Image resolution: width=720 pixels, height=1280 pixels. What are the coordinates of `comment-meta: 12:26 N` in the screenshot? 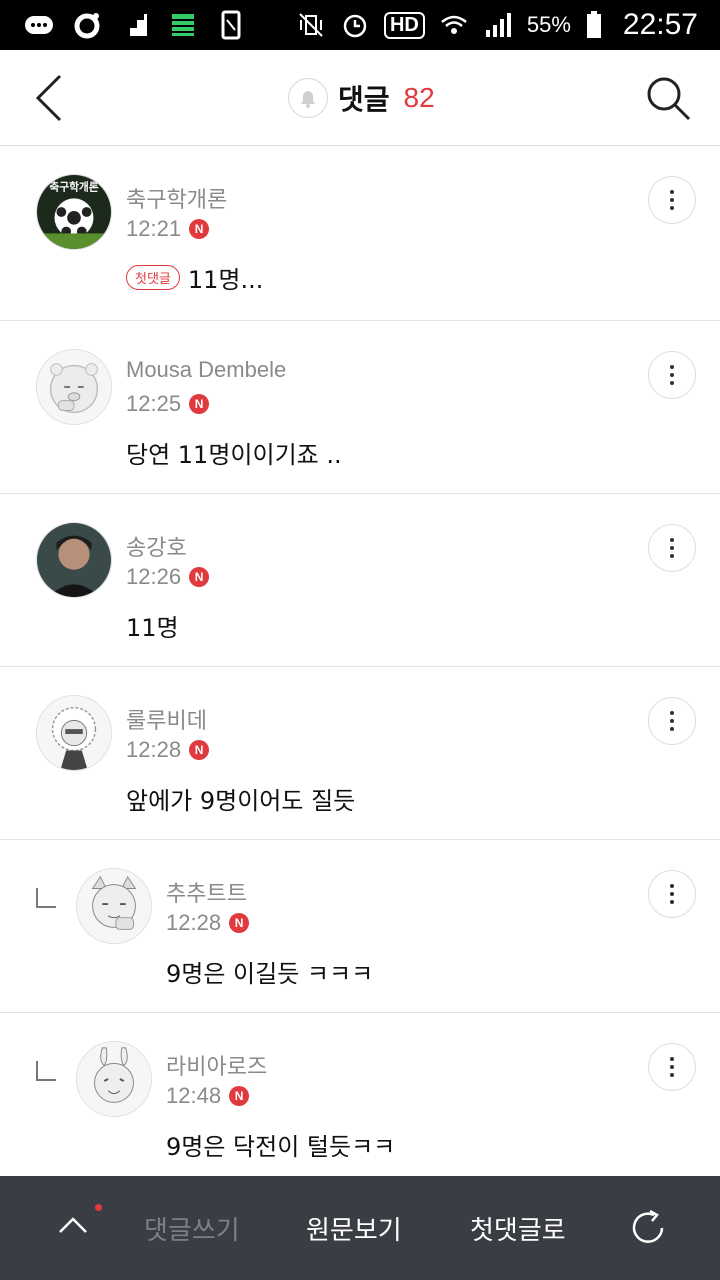 It's located at (168, 577).